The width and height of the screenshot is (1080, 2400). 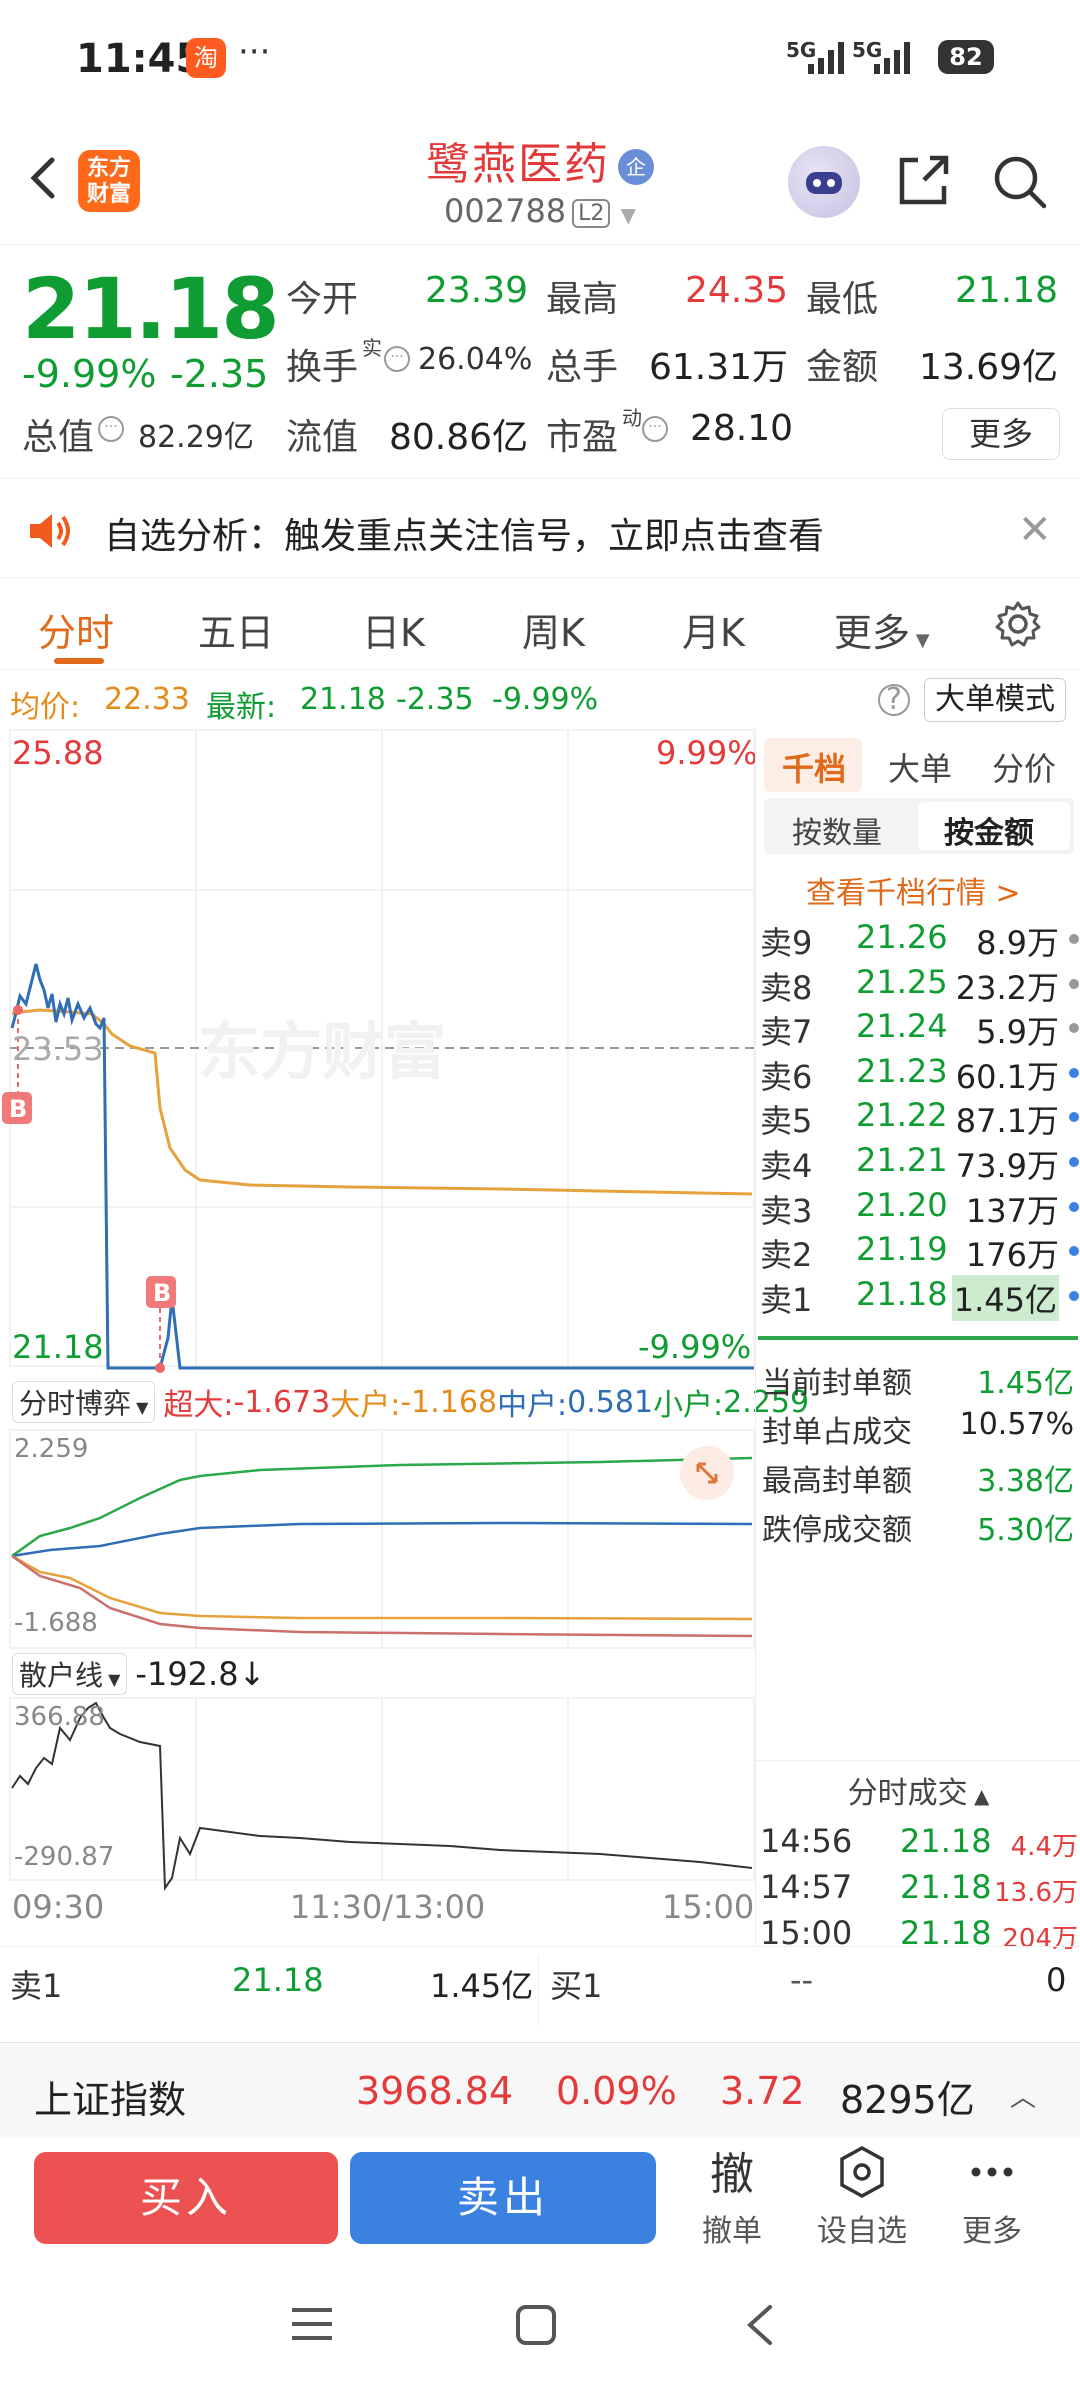 I want to click on seal-stat-label: 最高封单额, so click(x=837, y=1481).